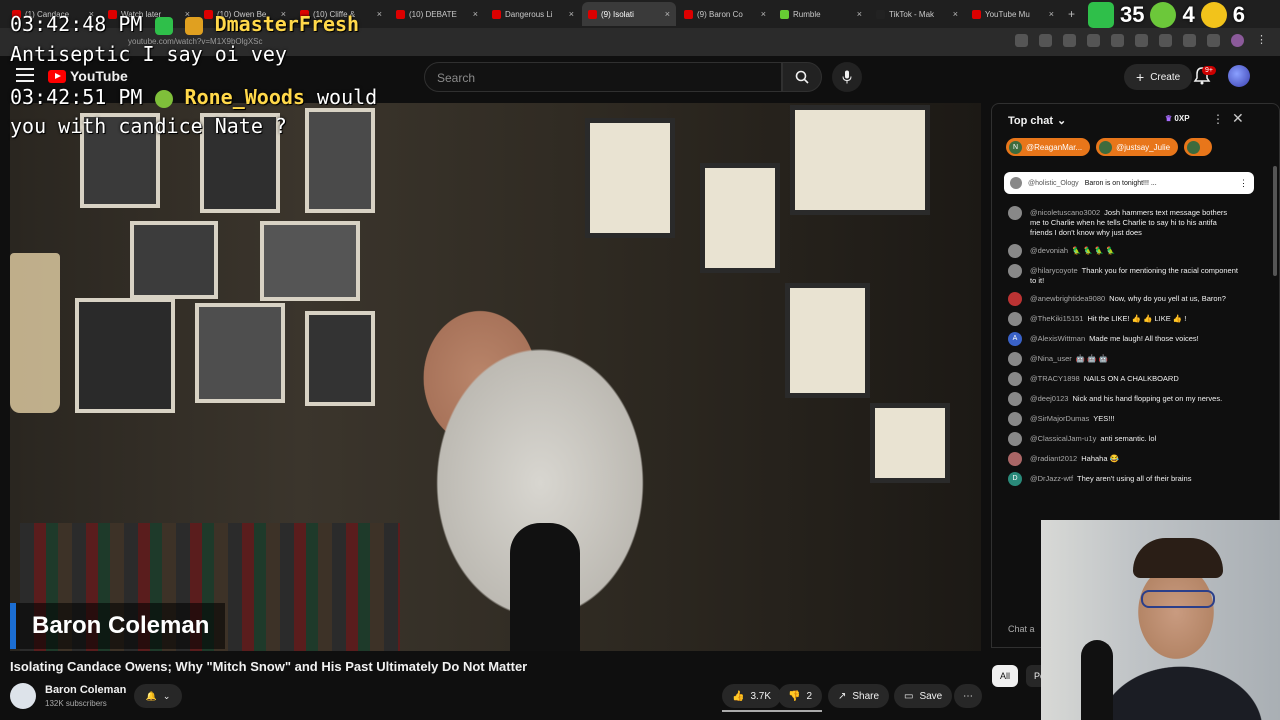 This screenshot has height=720, width=1280. I want to click on chat-more-icon: ⋮, so click(1218, 119).